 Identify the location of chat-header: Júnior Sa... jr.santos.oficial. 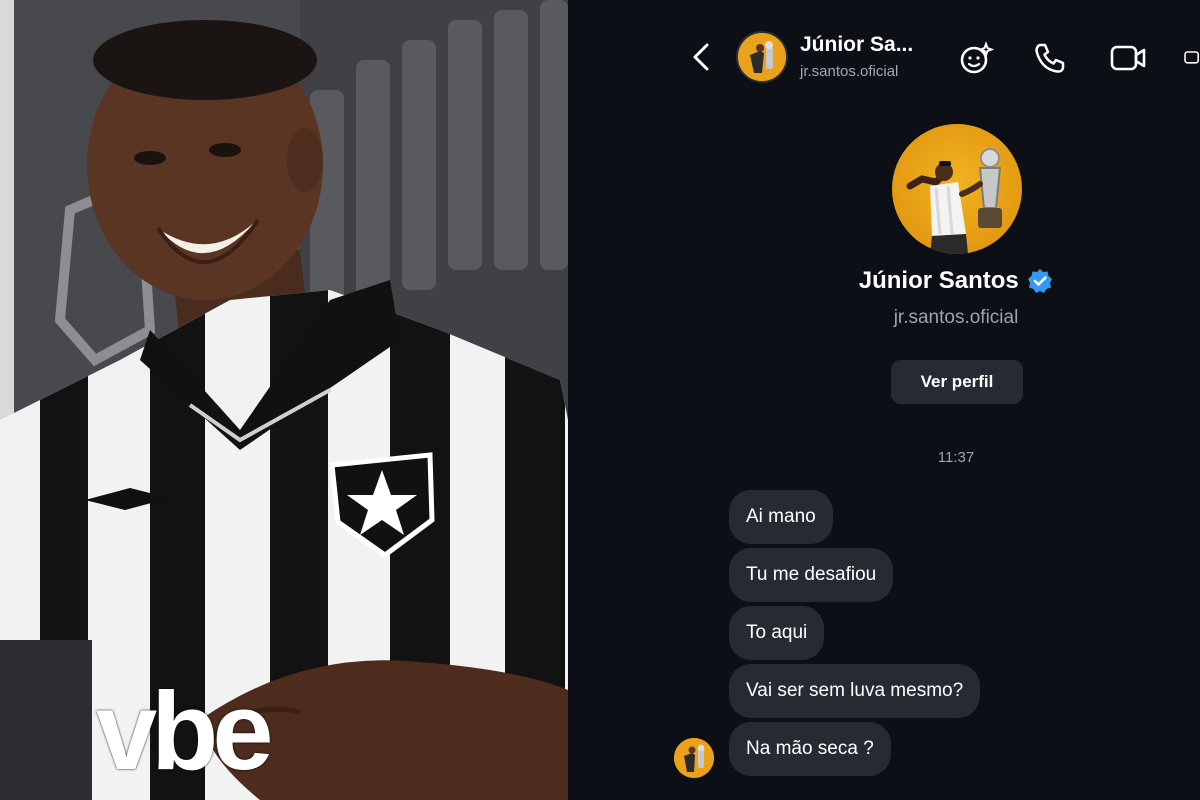
(884, 55).